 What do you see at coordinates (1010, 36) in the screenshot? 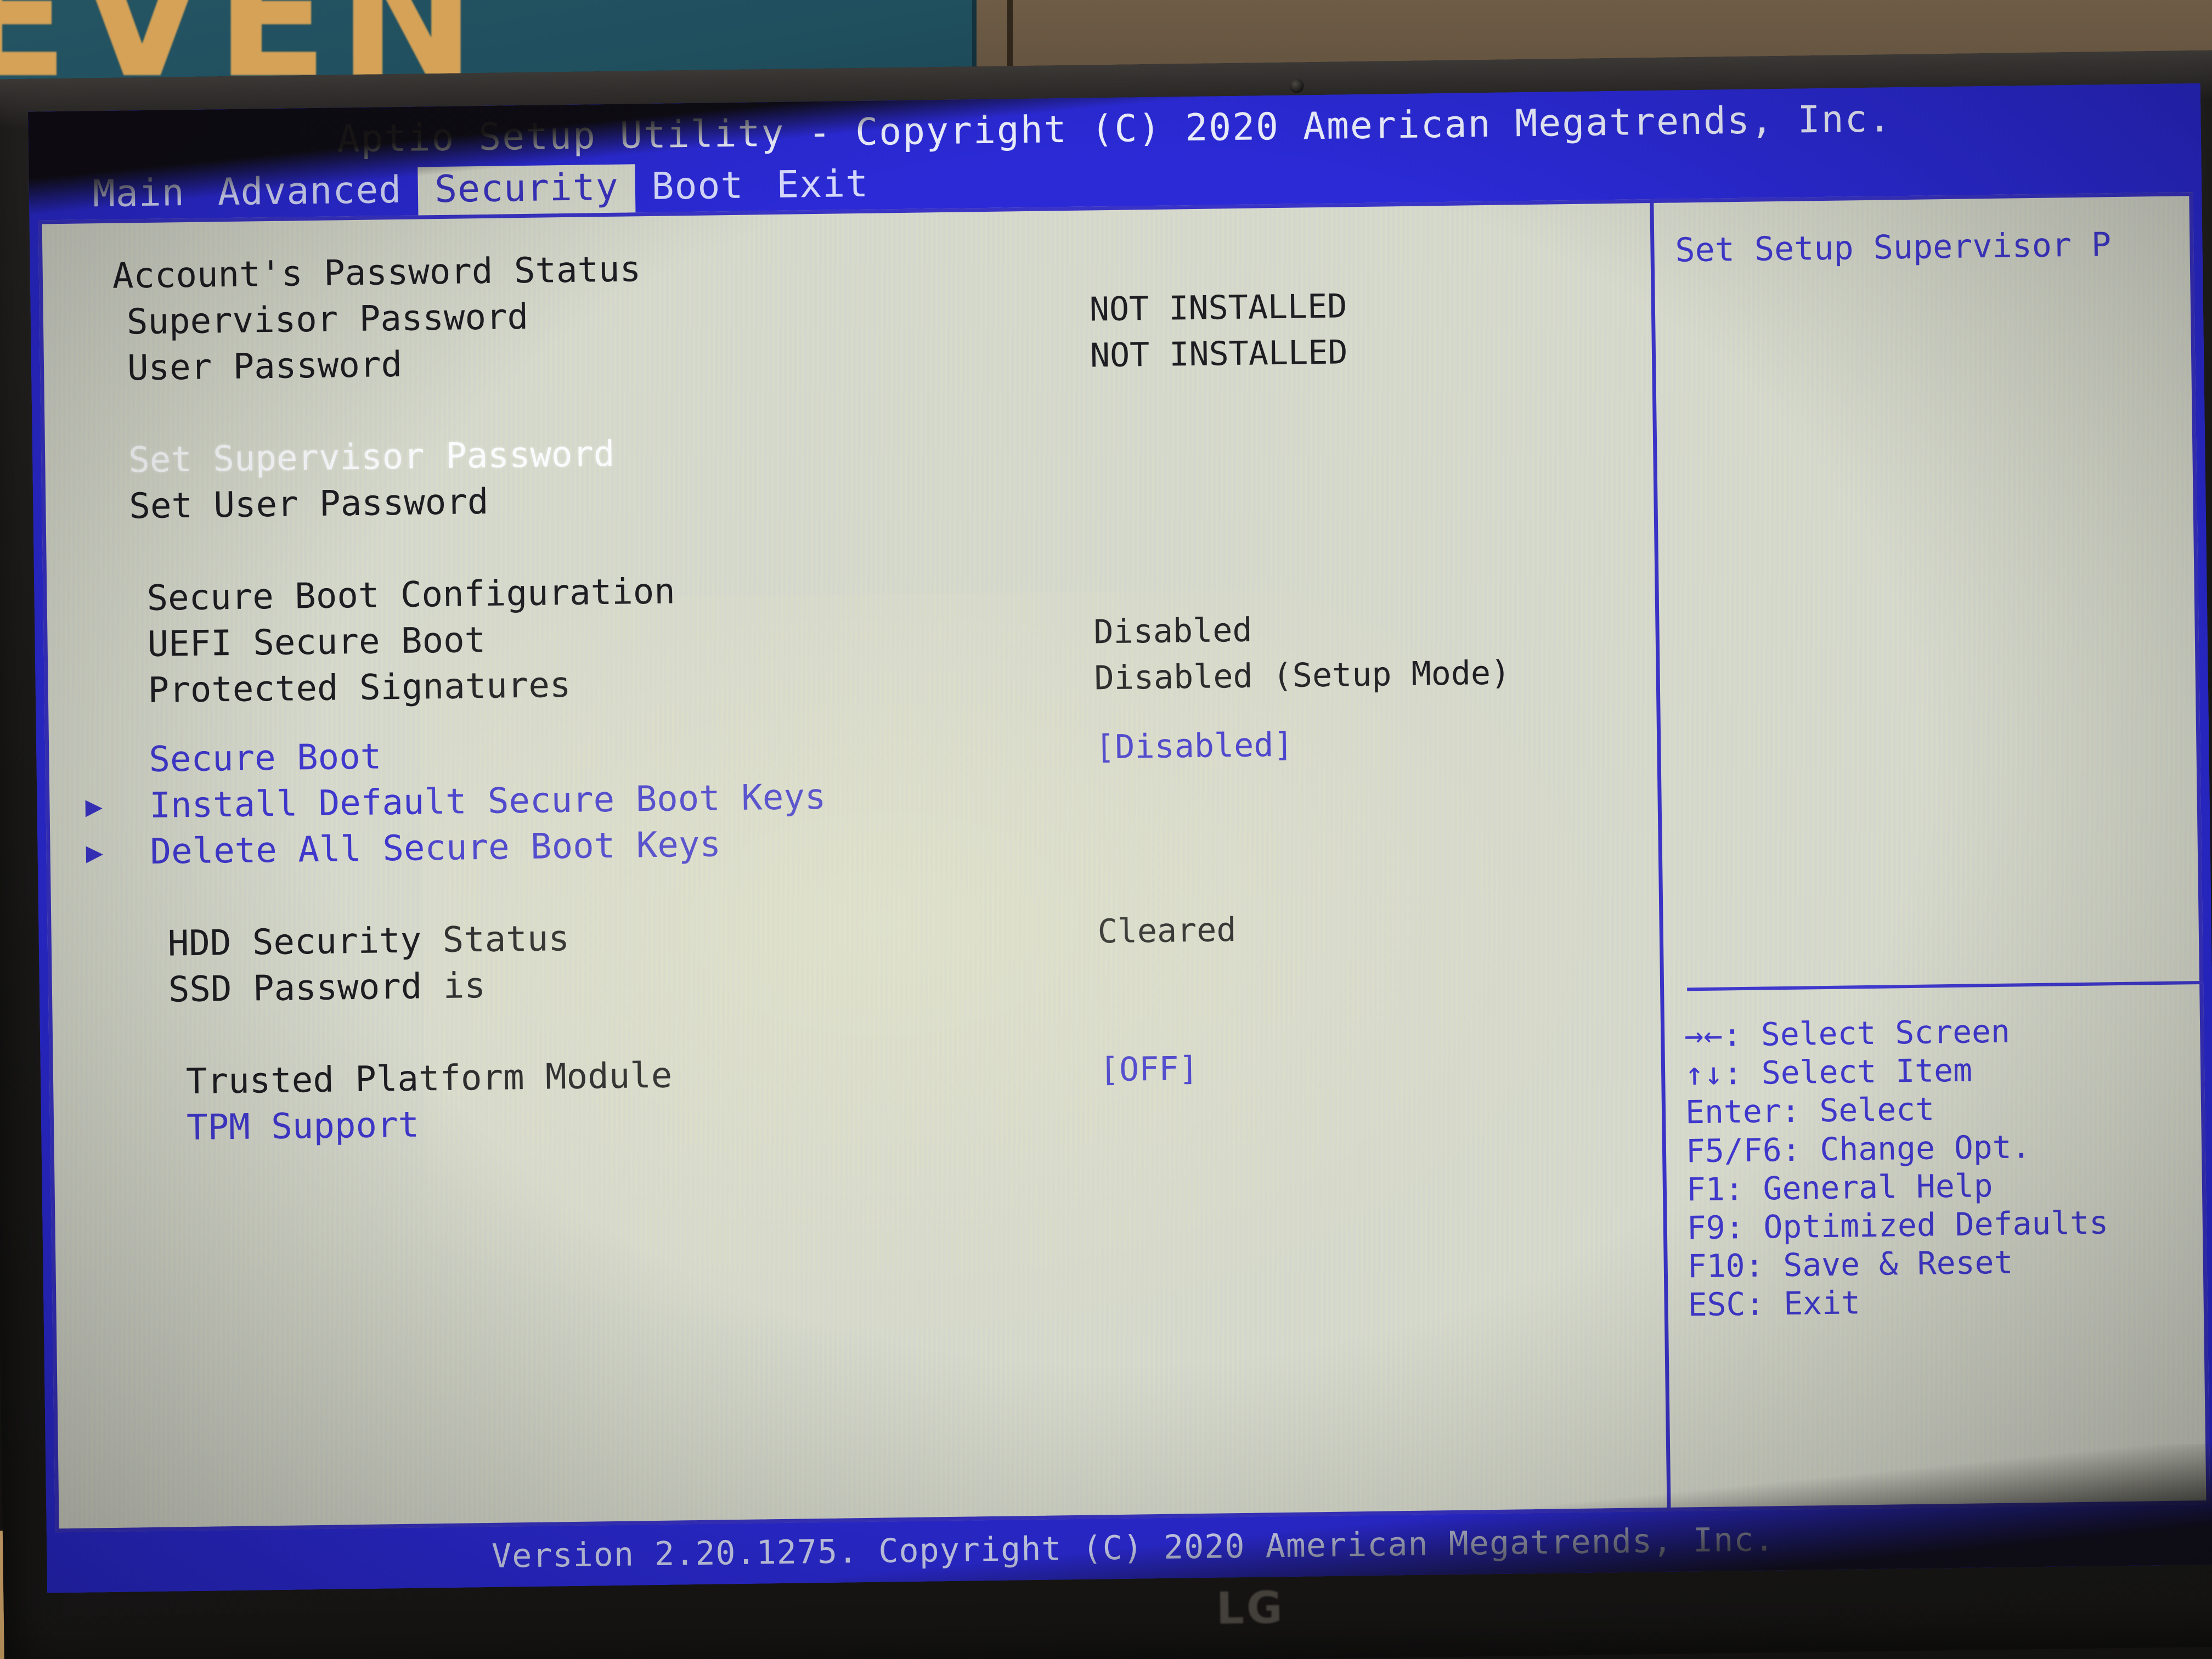
I see `wall-seam` at bounding box center [1010, 36].